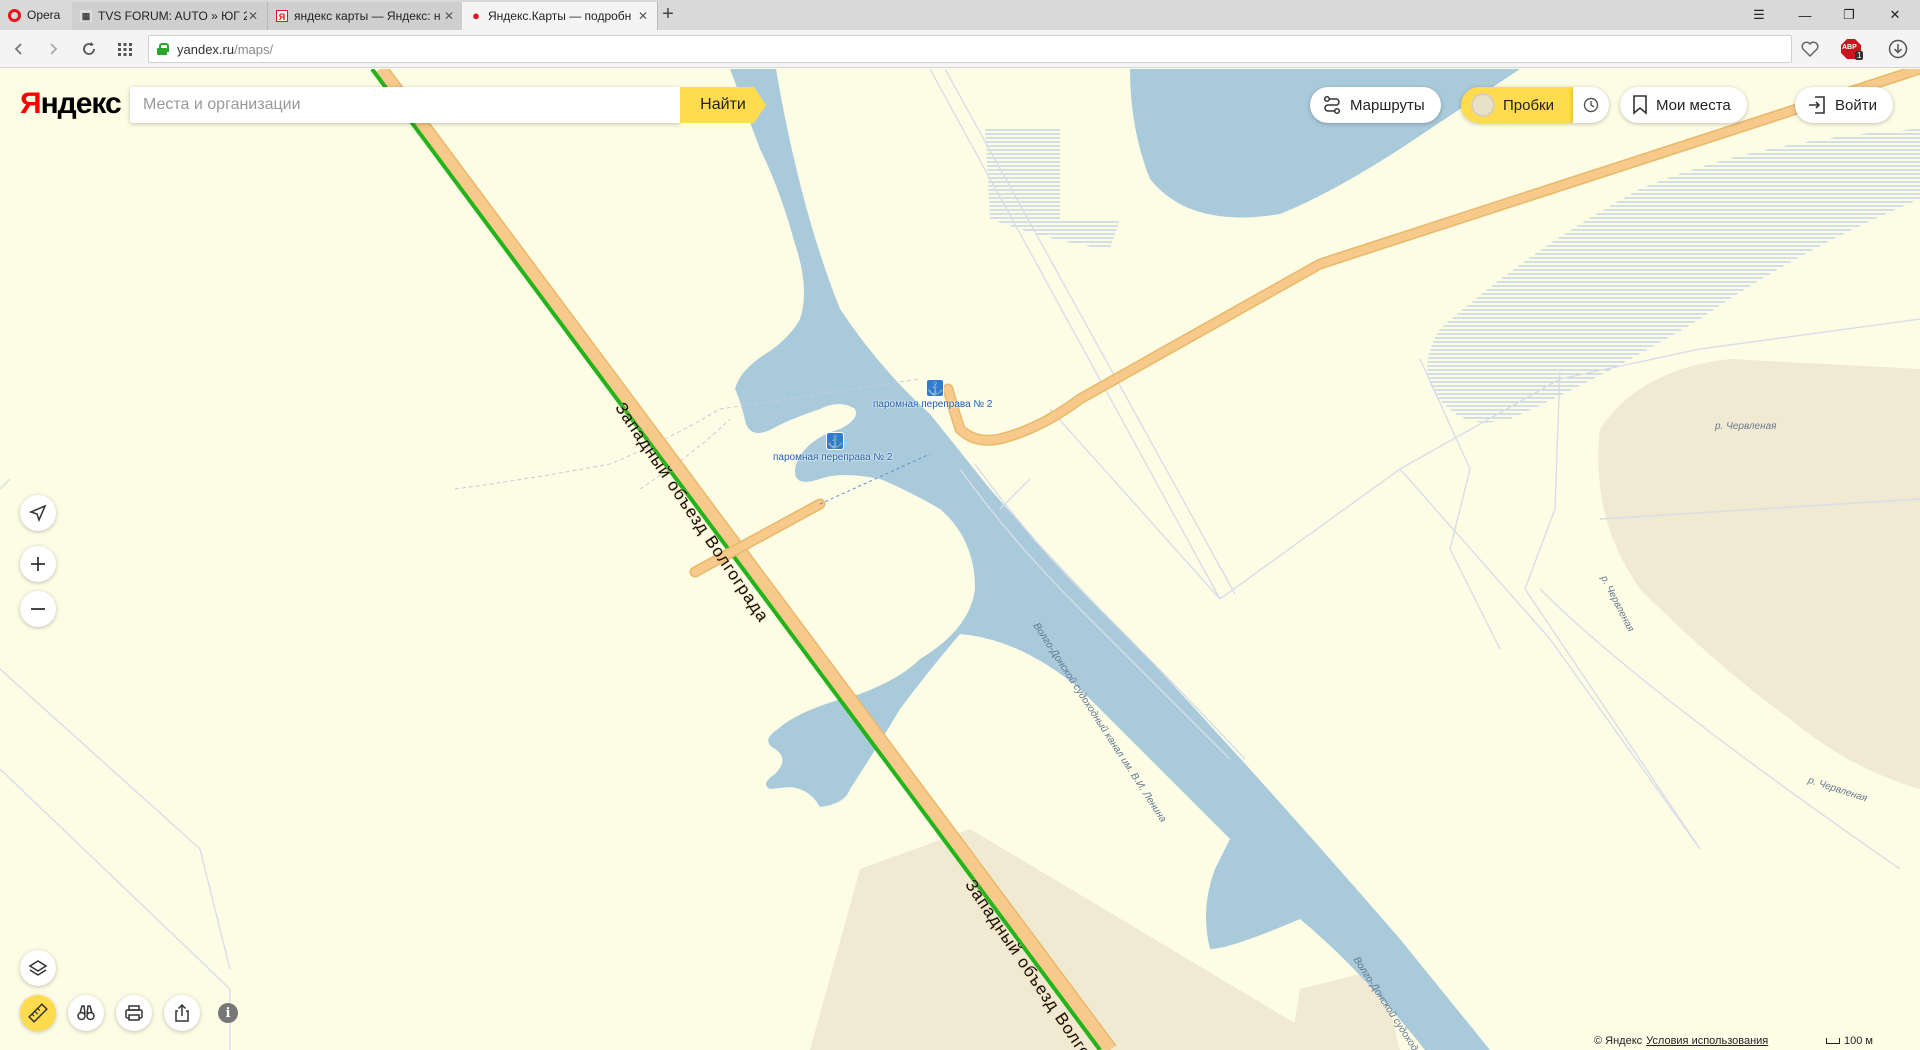 The image size is (1920, 1050). I want to click on share-icon, so click(182, 1012).